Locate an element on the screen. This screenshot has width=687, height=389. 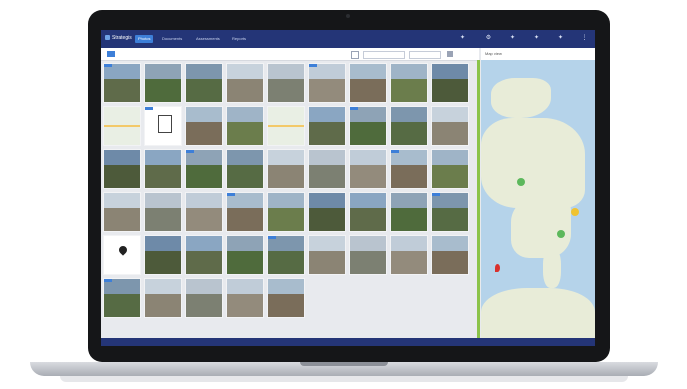
map-pin-red is located at coordinates (497, 268).